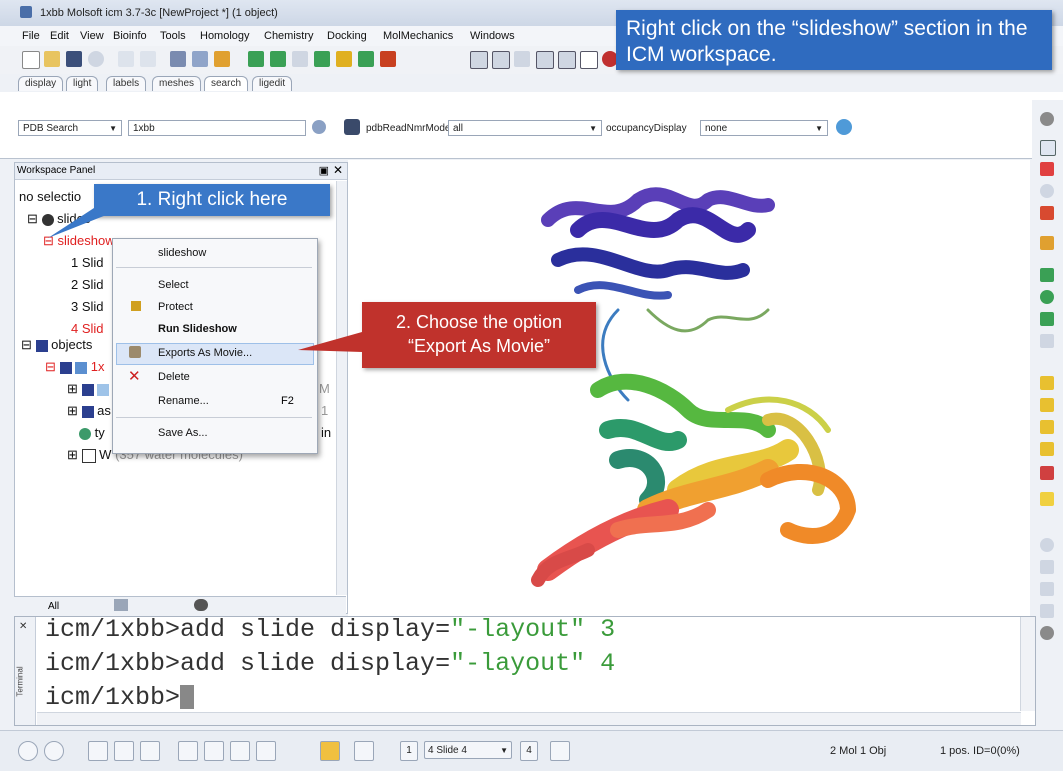 The height and width of the screenshot is (771, 1063). What do you see at coordinates (322, 59) in the screenshot?
I see `chem-tool-4-icon` at bounding box center [322, 59].